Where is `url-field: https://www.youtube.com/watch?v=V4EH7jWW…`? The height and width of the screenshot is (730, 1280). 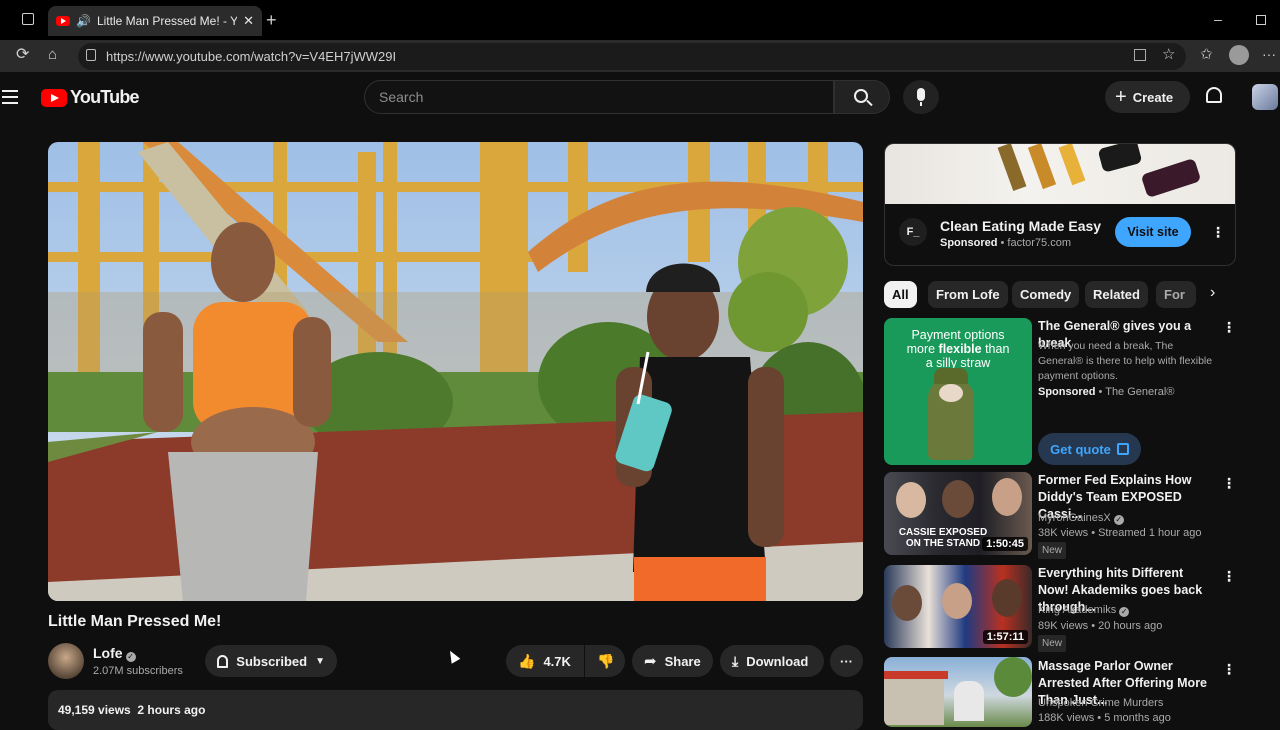 url-field: https://www.youtube.com/watch?v=V4EH7jWW… is located at coordinates (632, 56).